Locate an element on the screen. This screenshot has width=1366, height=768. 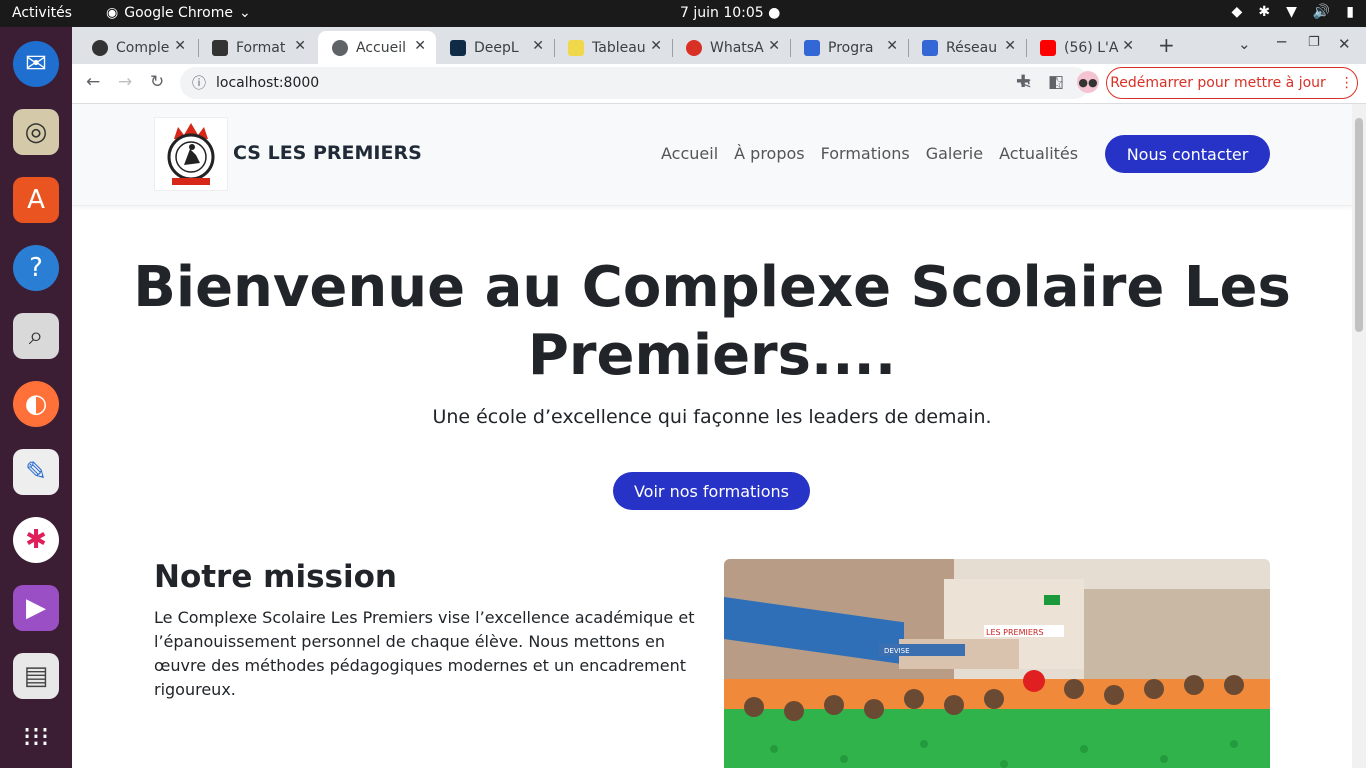
extensions-icon: ✚ is located at coordinates (1023, 82).